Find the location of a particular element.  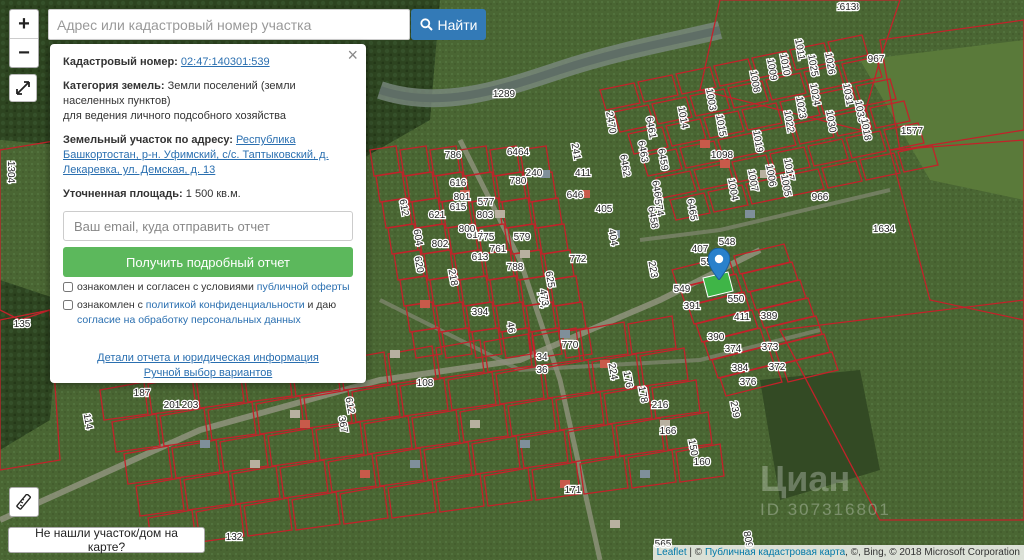

zoom-in-button: + is located at coordinates (24, 24).